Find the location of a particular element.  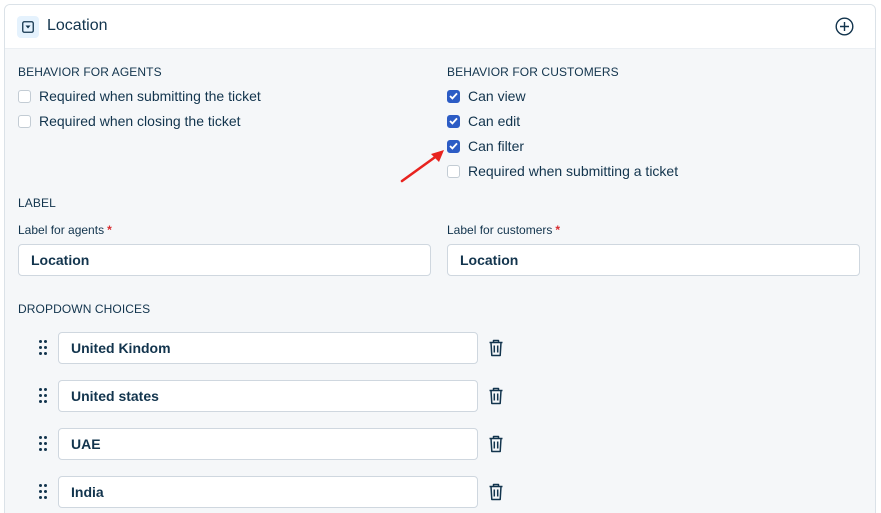

checkbox-label: Can edit is located at coordinates (494, 121).